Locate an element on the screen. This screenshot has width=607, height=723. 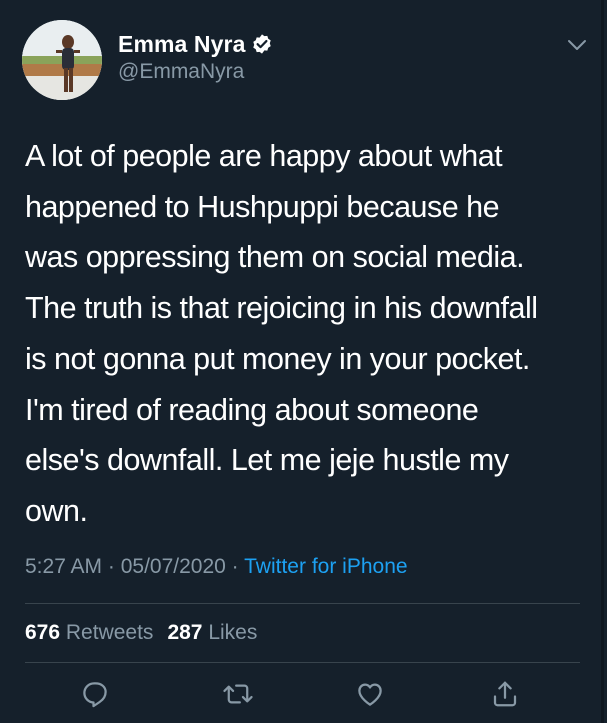
likes-stat: 287 Likes is located at coordinates (212, 632).